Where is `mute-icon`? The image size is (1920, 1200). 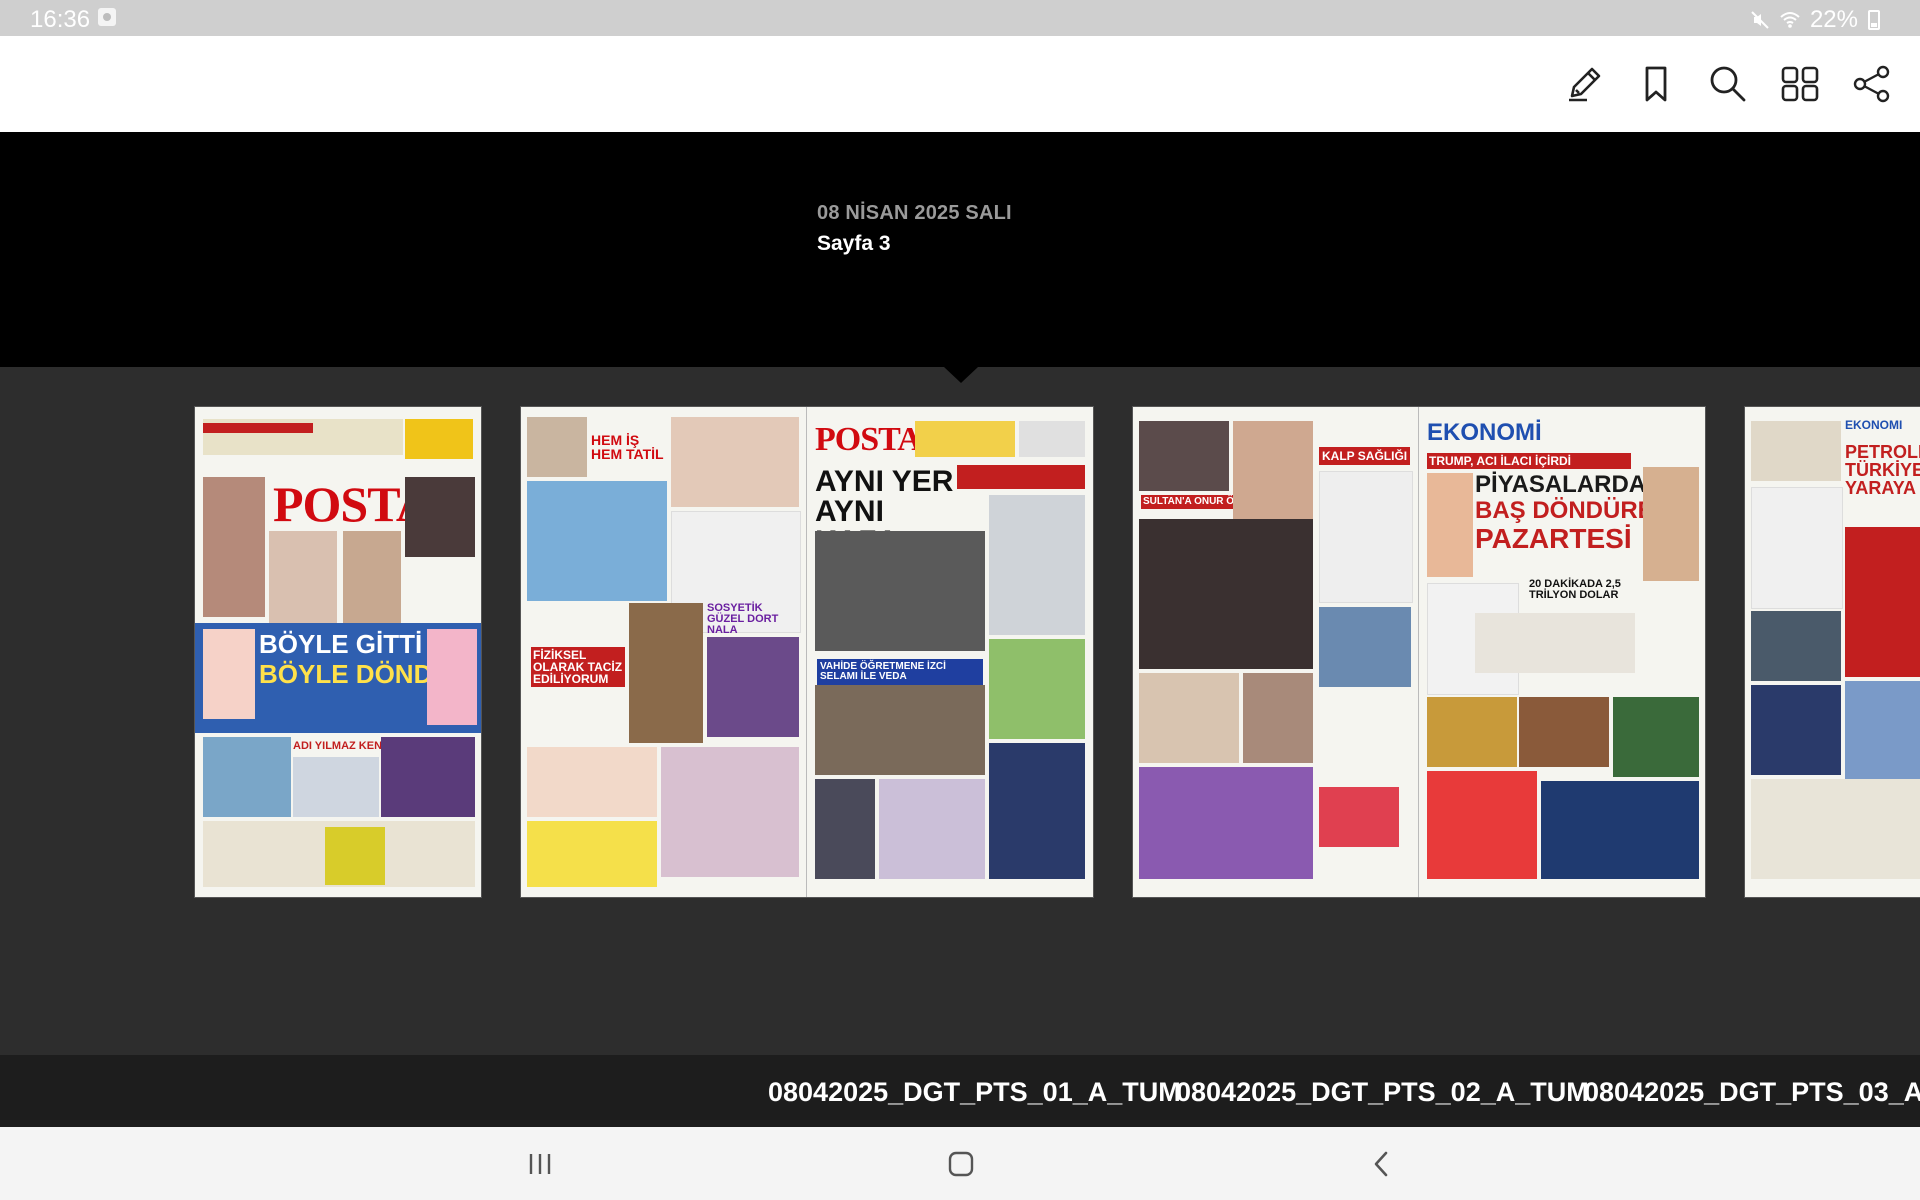
mute-icon is located at coordinates (1760, 20).